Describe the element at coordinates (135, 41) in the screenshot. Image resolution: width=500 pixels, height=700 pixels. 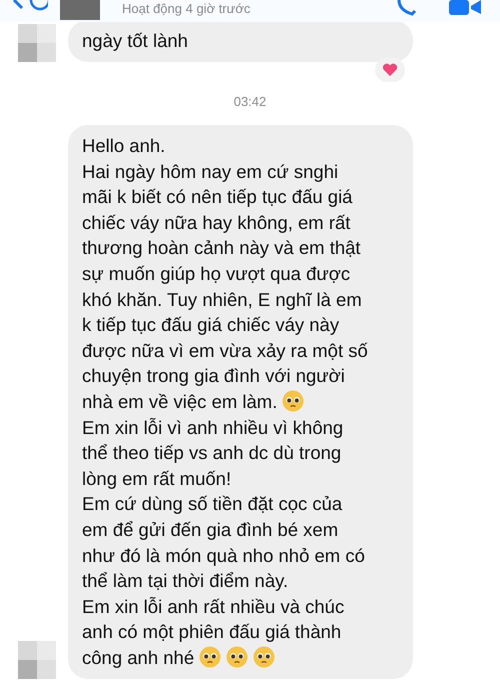
I see `message-text: ngày tốt lành` at that location.